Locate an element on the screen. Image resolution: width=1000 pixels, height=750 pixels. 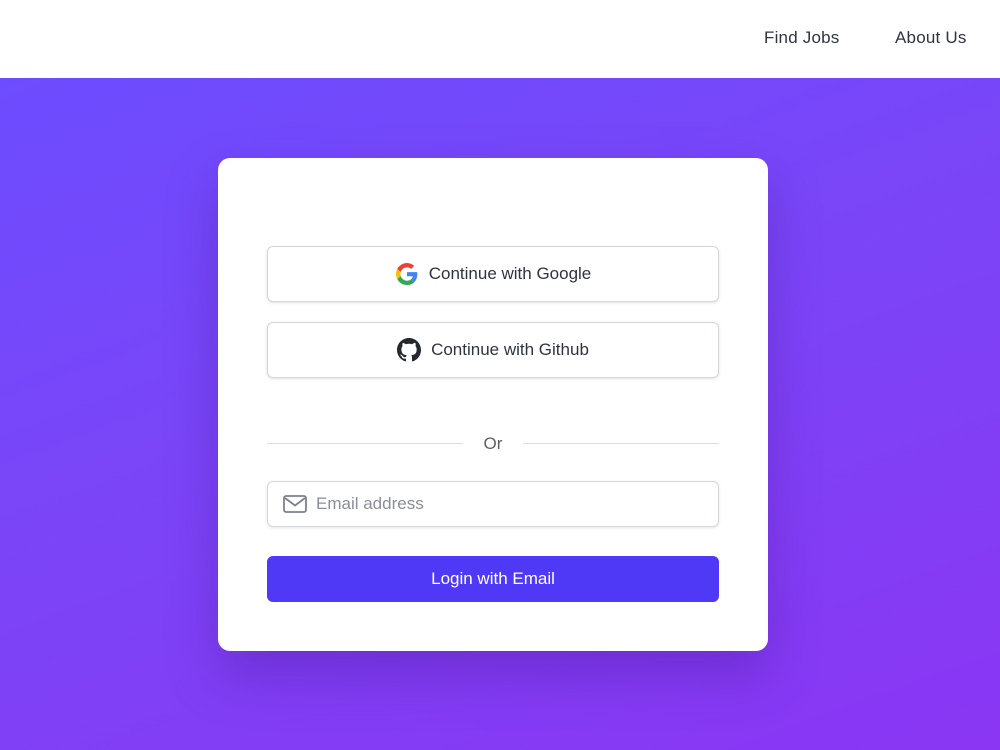
mail-icon is located at coordinates (295, 504).